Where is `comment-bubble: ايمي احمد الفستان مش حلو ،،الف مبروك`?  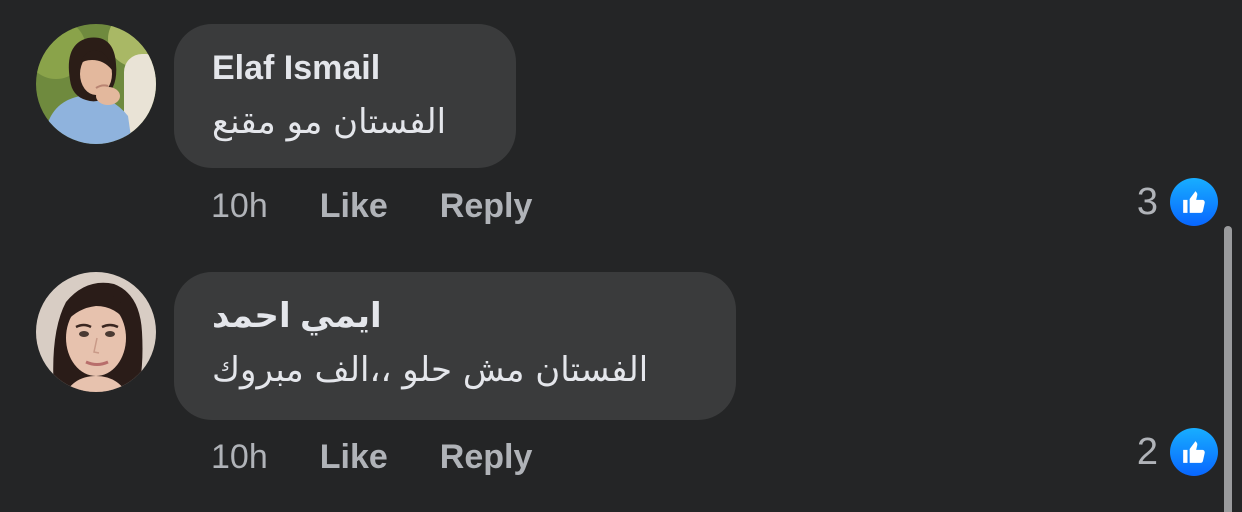
comment-bubble: ايمي احمد الفستان مش حلو ،،الف مبروك is located at coordinates (455, 346).